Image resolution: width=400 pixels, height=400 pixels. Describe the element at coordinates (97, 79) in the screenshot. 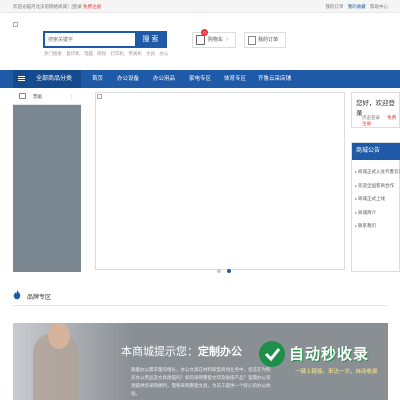

I see `nav-item-home: 首页` at that location.